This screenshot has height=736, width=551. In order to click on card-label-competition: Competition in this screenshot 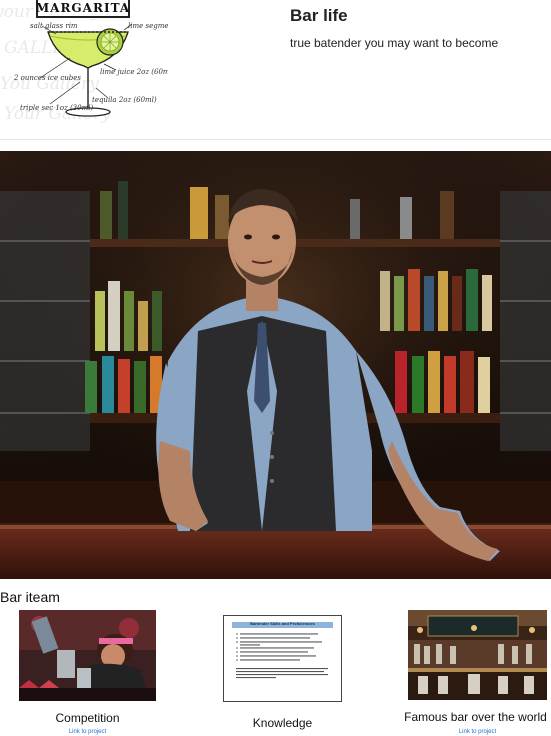, I will do `click(87, 718)`.